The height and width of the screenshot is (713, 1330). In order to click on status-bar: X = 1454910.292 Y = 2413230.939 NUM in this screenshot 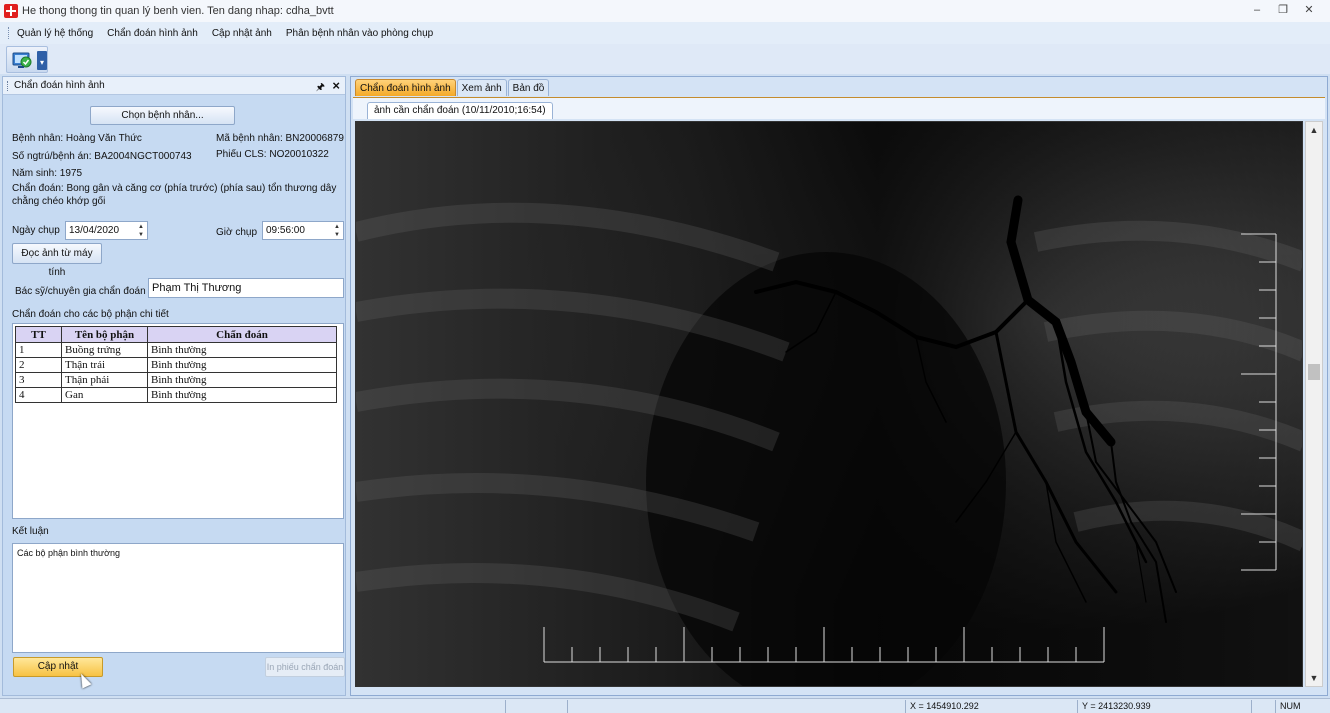, I will do `click(665, 705)`.